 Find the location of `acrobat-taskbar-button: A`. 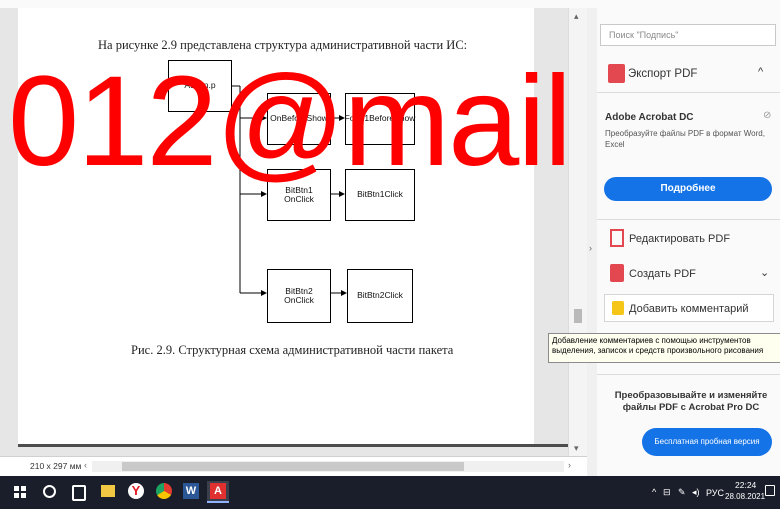

acrobat-taskbar-button: A is located at coordinates (218, 492).